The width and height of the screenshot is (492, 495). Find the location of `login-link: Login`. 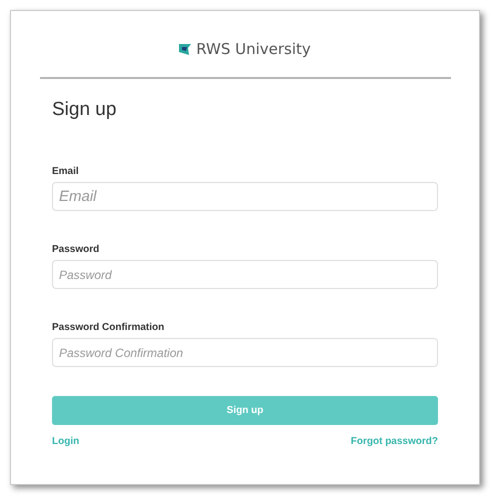

login-link: Login is located at coordinates (66, 441).